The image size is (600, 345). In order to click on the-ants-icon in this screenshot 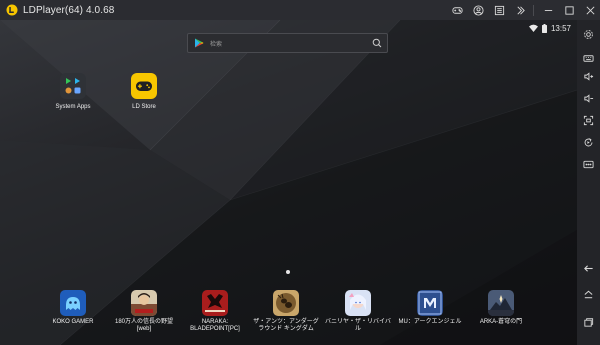, I will do `click(286, 303)`.